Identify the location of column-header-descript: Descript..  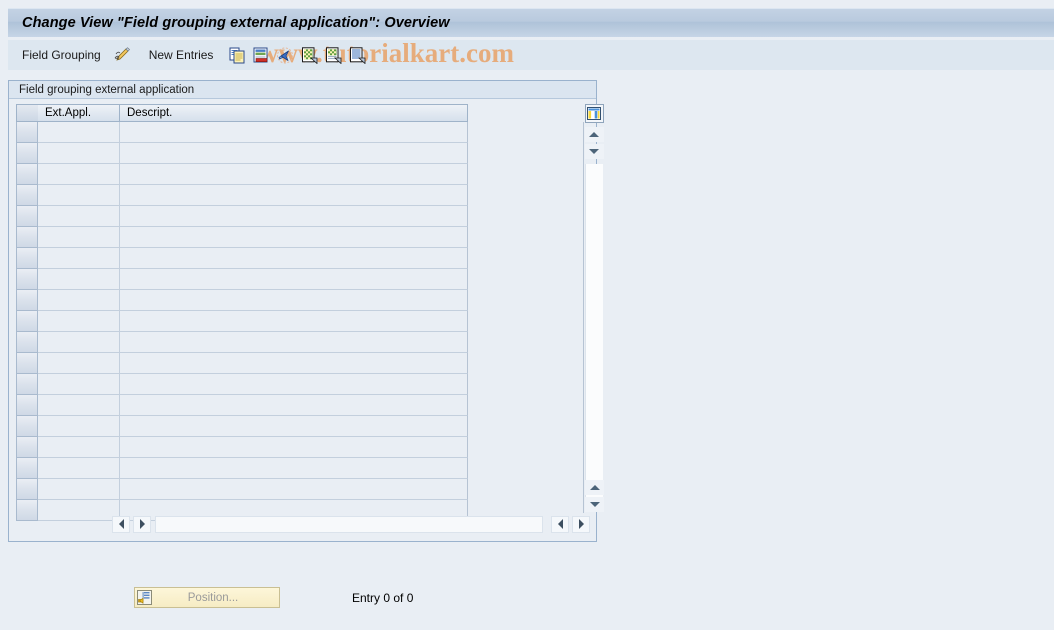
(294, 113).